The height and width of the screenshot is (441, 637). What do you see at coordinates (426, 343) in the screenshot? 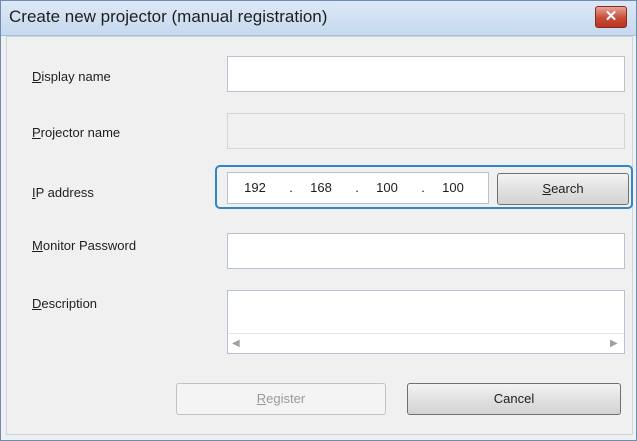
I see `description-scrollbar: ◀ ▶` at bounding box center [426, 343].